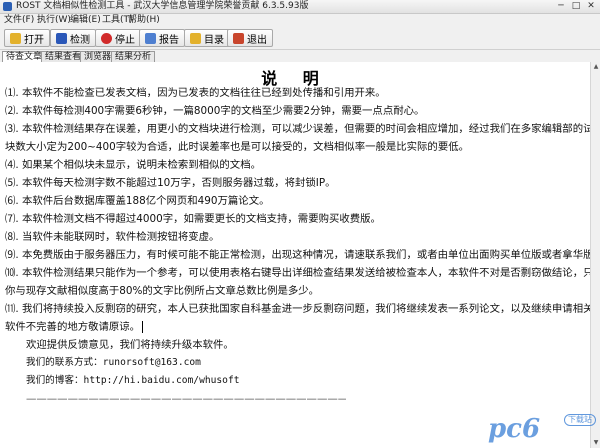 Image resolution: width=600 pixels, height=448 pixels. What do you see at coordinates (195, 38) in the screenshot?
I see `folder-icon` at bounding box center [195, 38].